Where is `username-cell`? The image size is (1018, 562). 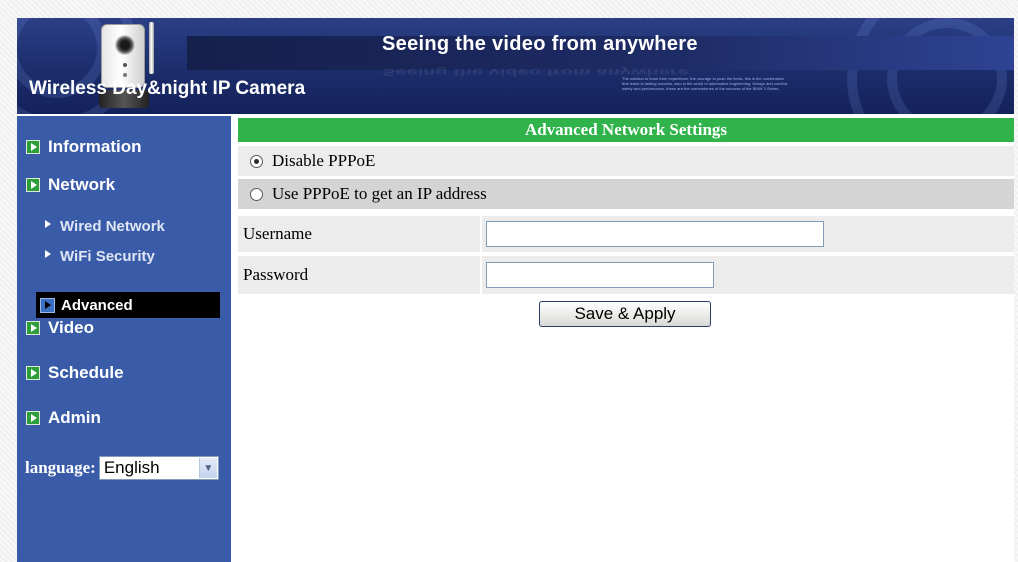
username-cell is located at coordinates (748, 234).